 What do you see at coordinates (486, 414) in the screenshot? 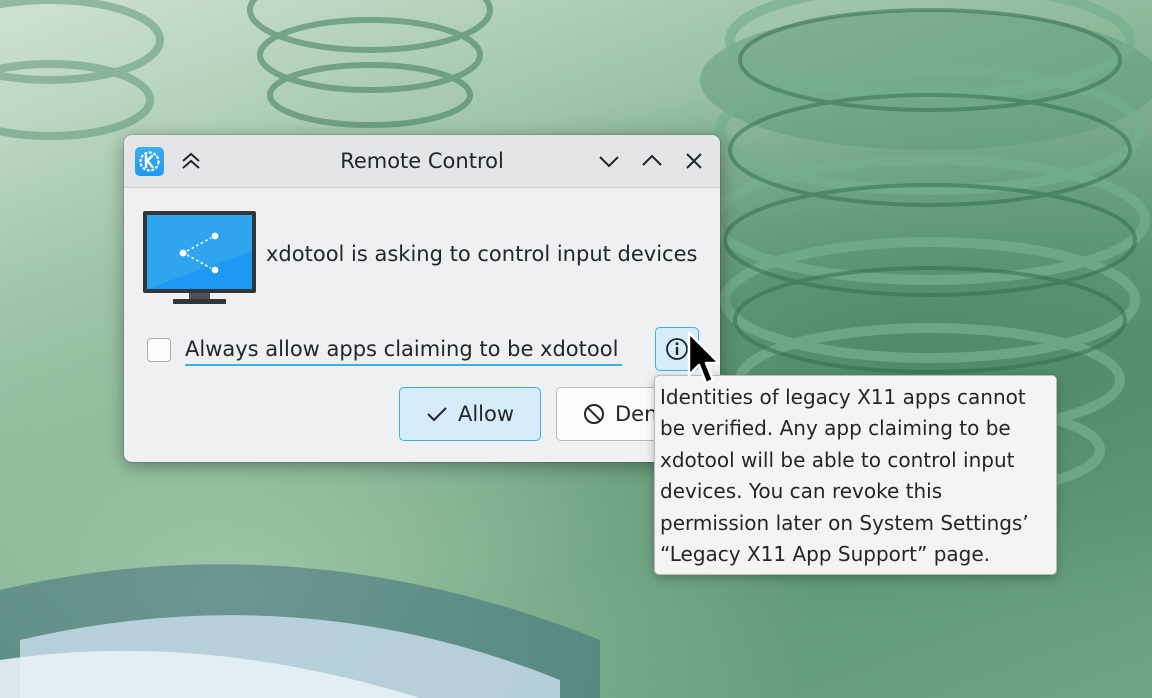
I see `allow-button-label: Allow` at bounding box center [486, 414].